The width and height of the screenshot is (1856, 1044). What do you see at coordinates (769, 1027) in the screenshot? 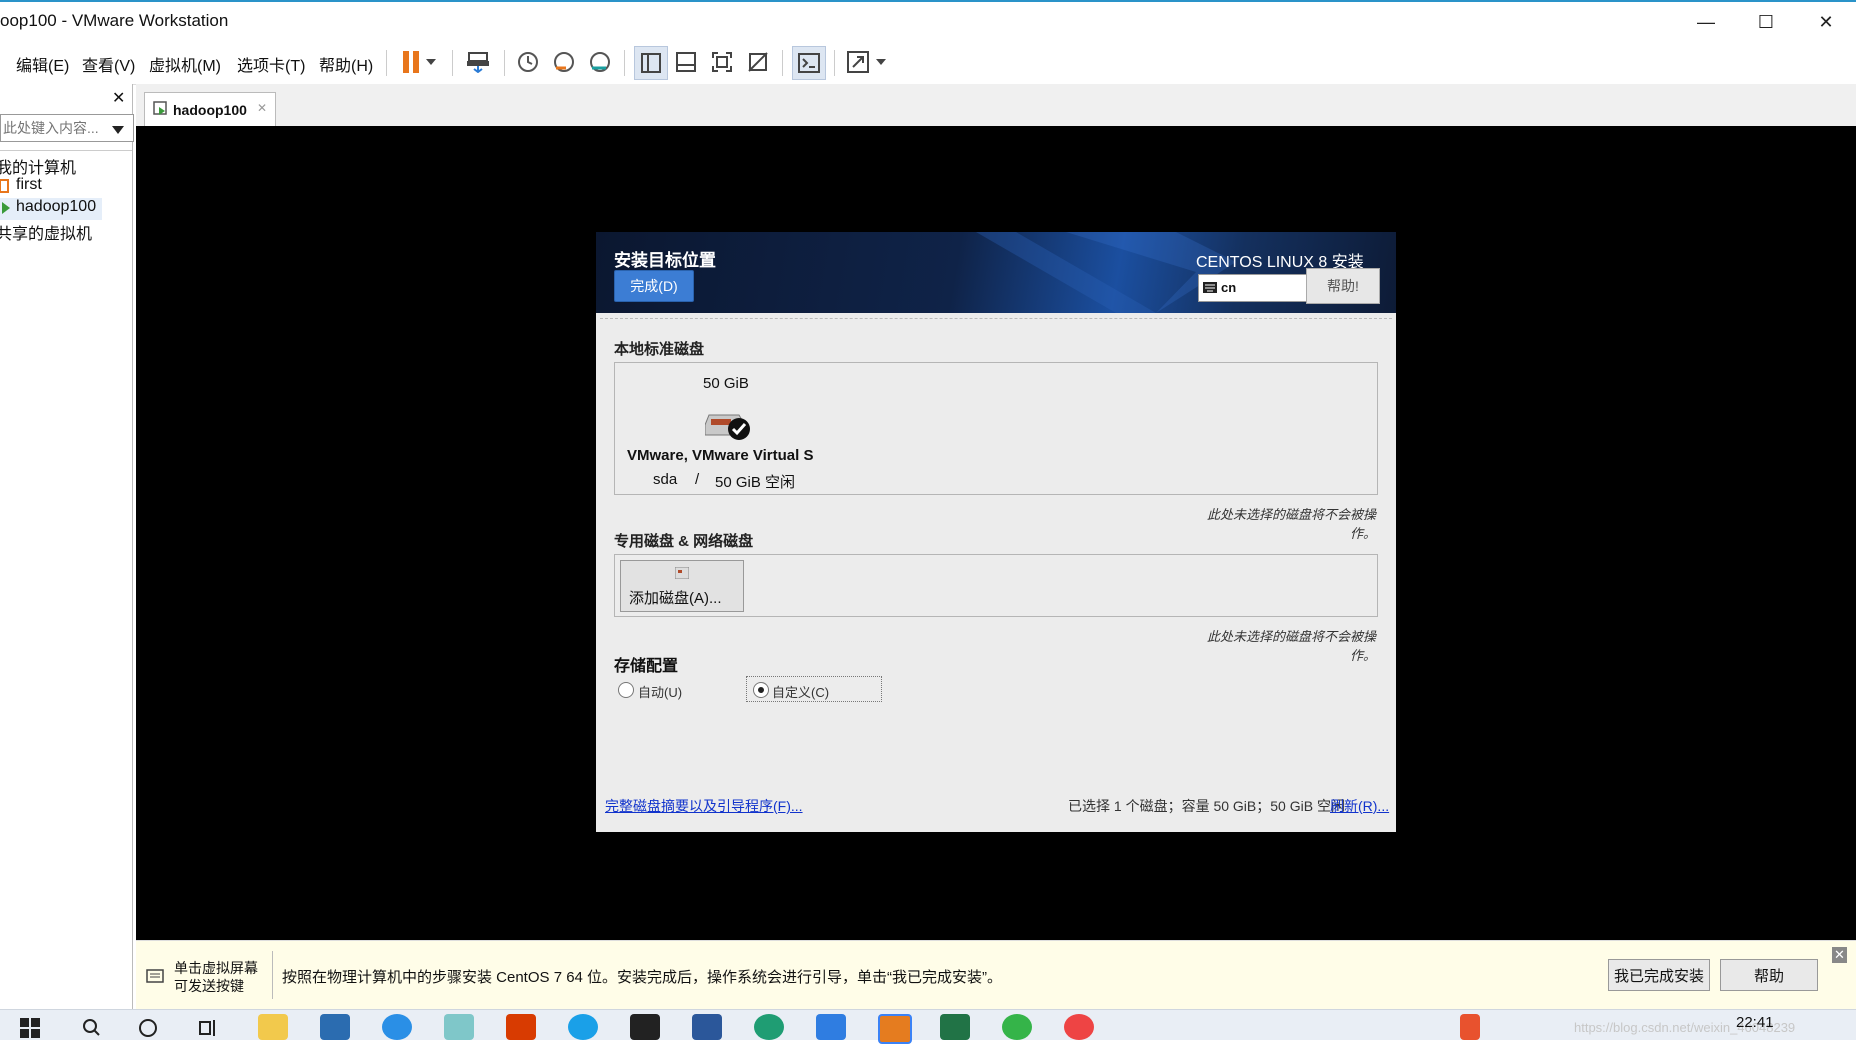
I see `edge-icon` at bounding box center [769, 1027].